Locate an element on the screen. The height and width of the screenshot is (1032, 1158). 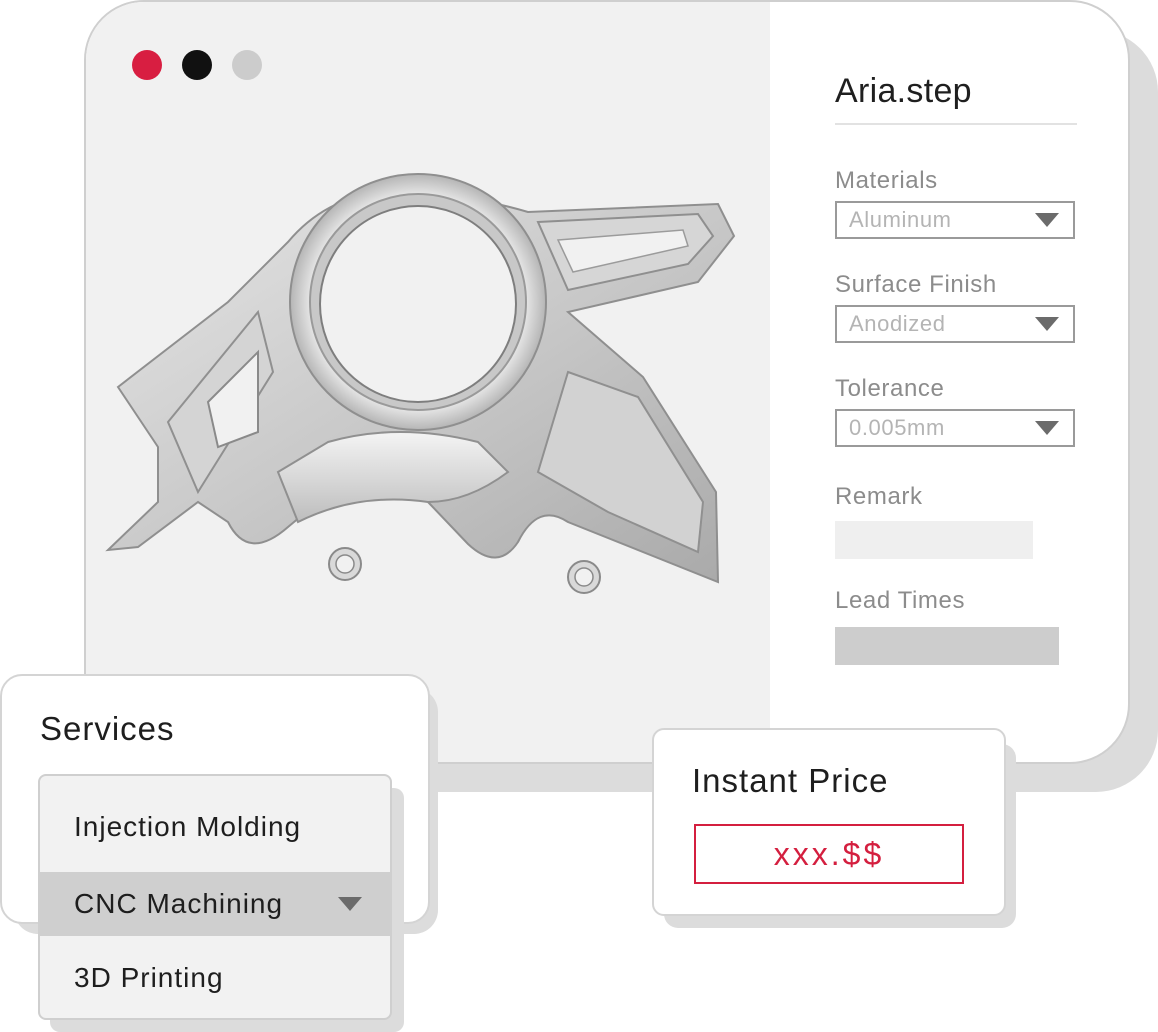
remark-label: Remark is located at coordinates (879, 496).